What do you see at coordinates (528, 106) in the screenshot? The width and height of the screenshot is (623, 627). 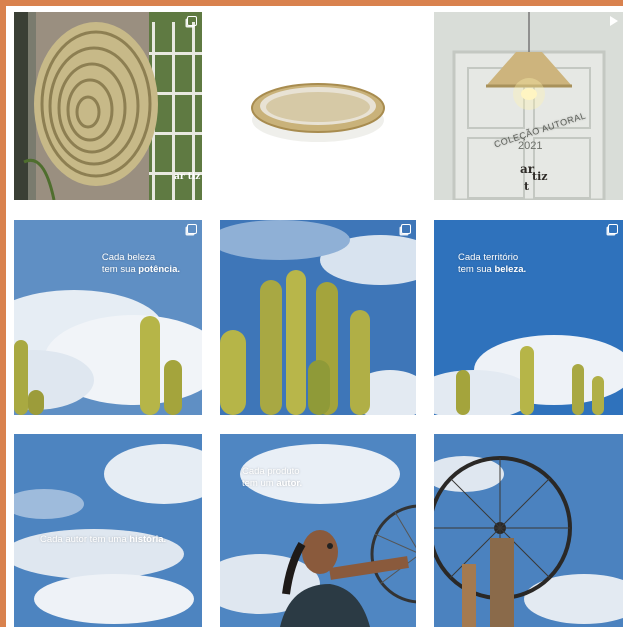 I see `post-tile-pendant-lamp: COLEÇÃO AUTORAL 2021 ar tiz t` at bounding box center [528, 106].